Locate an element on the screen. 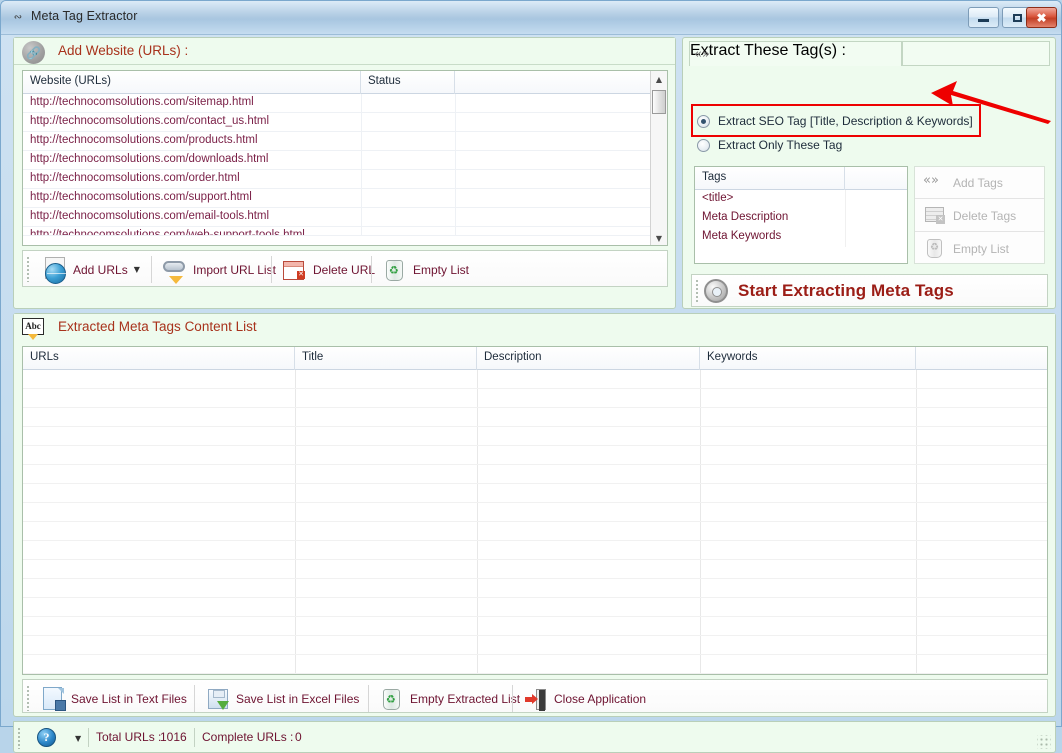  minimize-button is located at coordinates (983, 17).